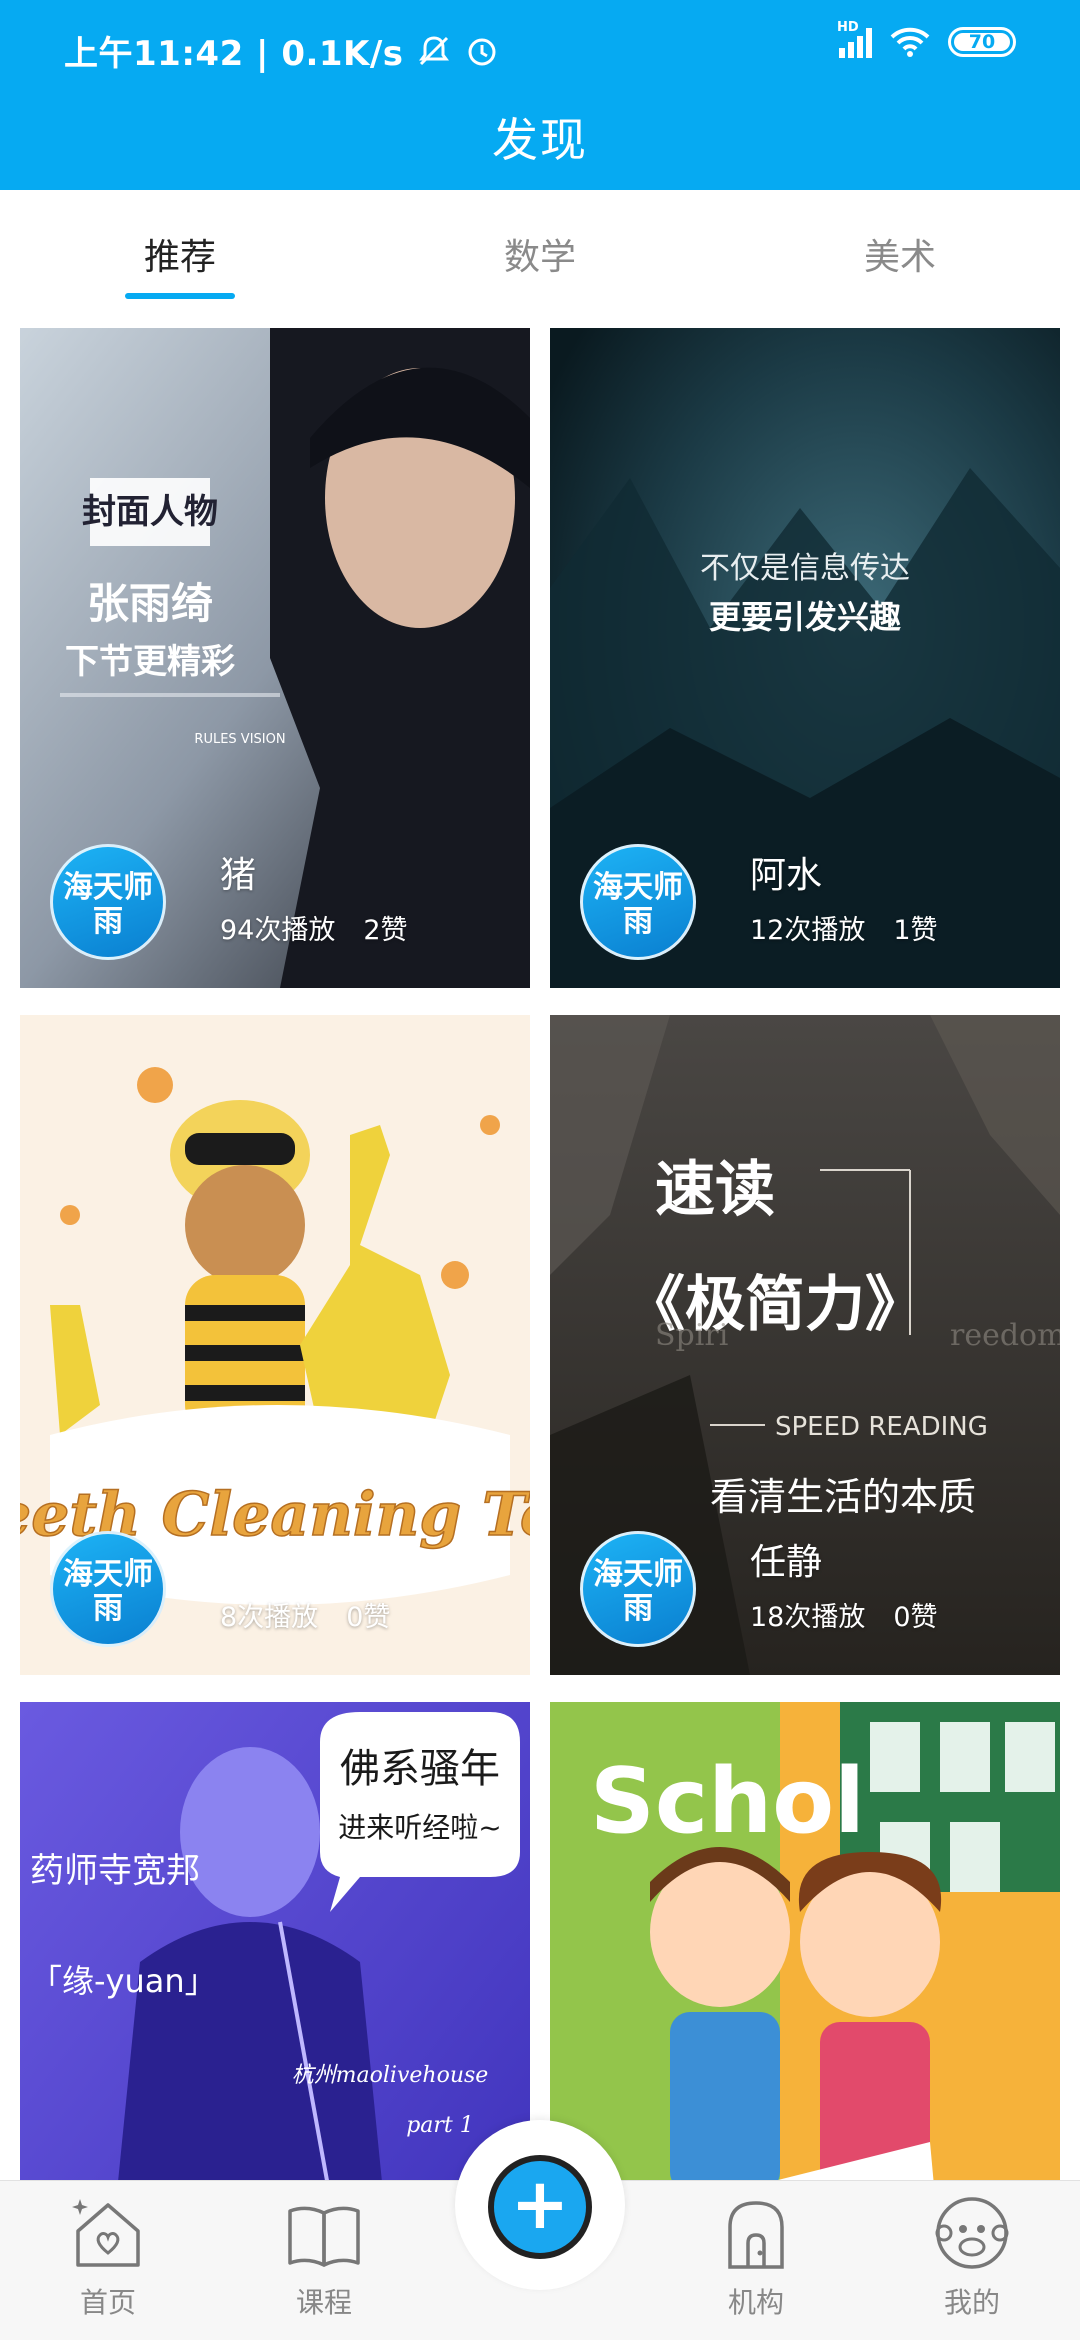  What do you see at coordinates (278, 930) in the screenshot?
I see `play-count: 94次播放` at bounding box center [278, 930].